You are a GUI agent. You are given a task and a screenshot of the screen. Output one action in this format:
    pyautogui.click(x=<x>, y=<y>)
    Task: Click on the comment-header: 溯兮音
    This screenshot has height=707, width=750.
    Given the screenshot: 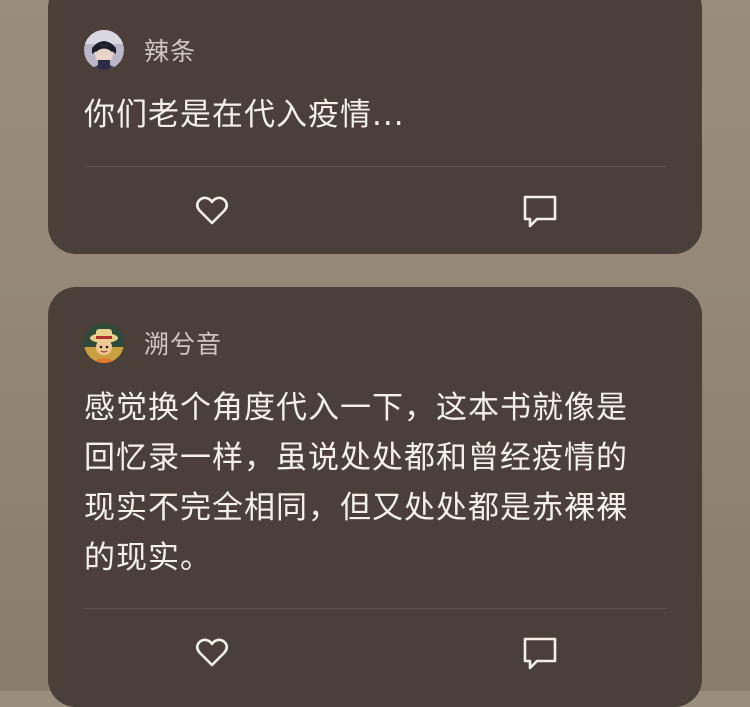 What is the action you would take?
    pyautogui.click(x=153, y=343)
    